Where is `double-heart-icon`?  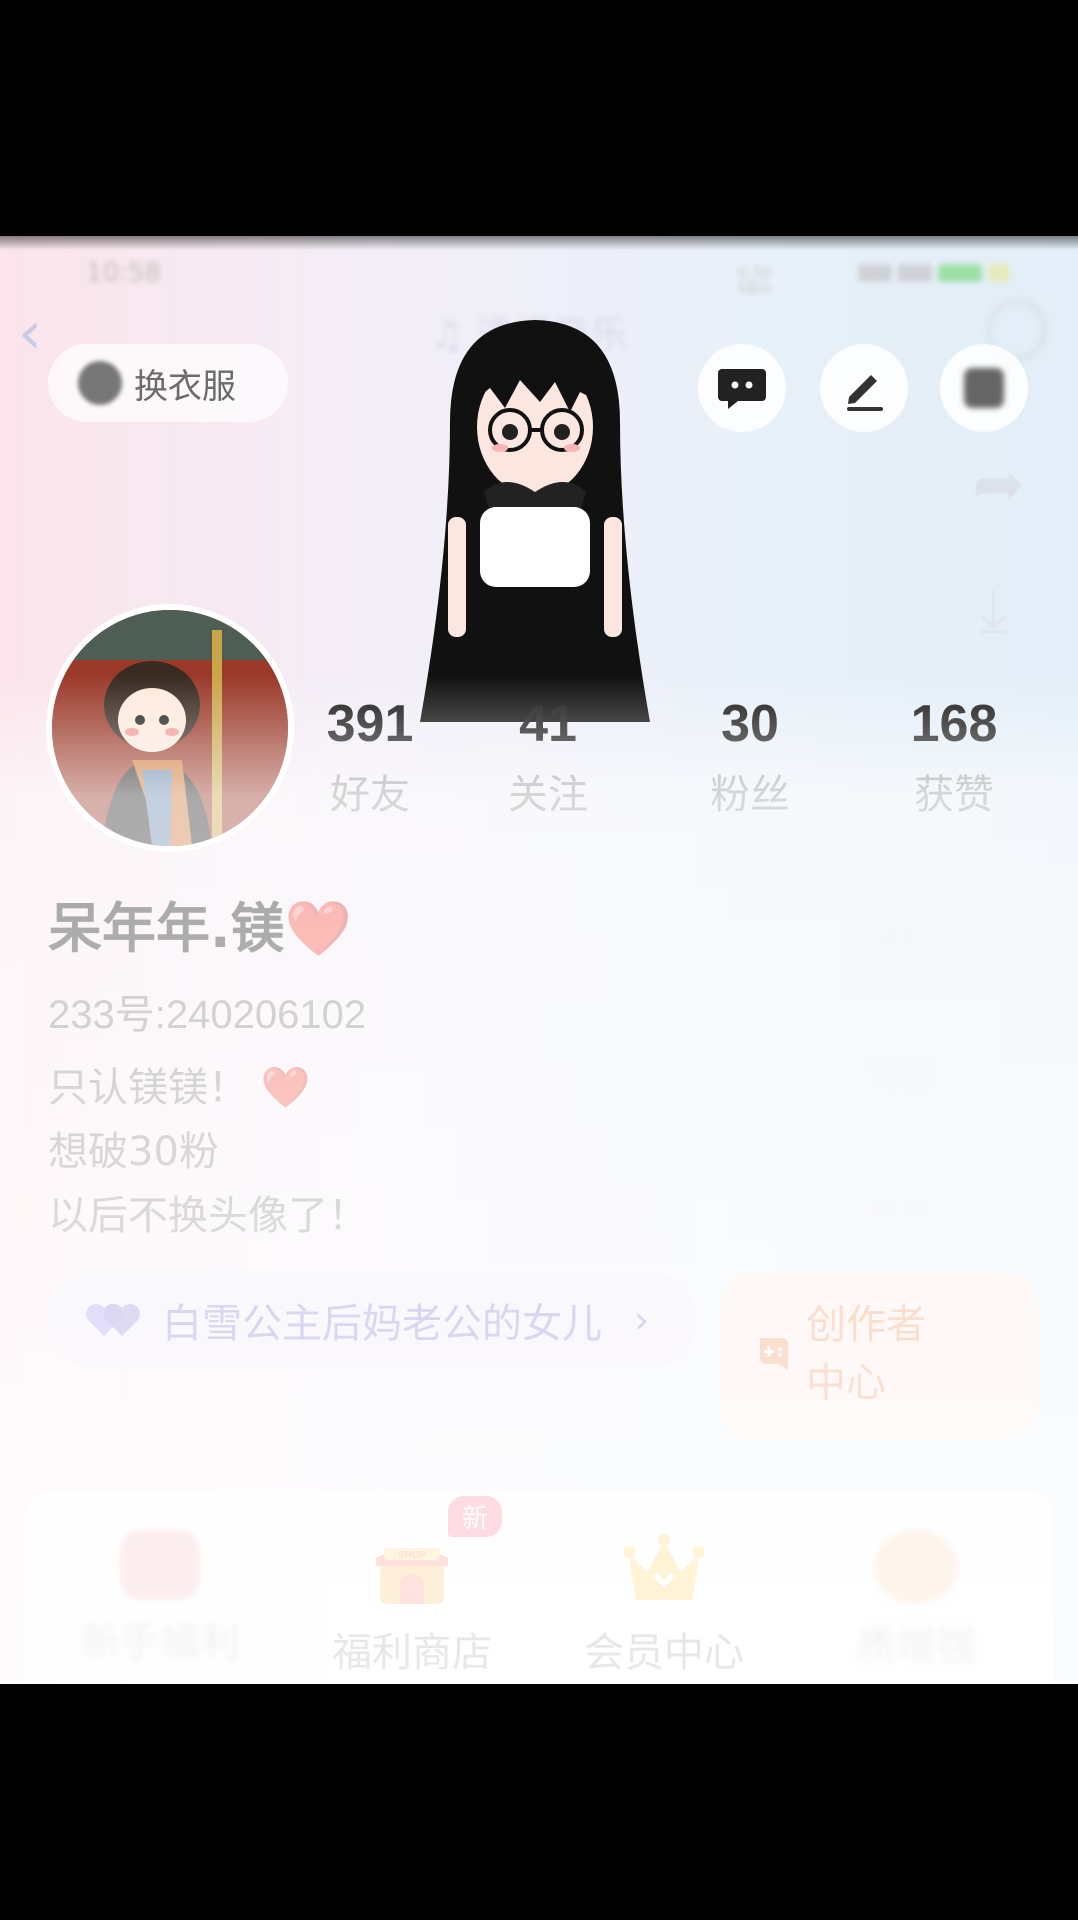 double-heart-icon is located at coordinates (113, 1320).